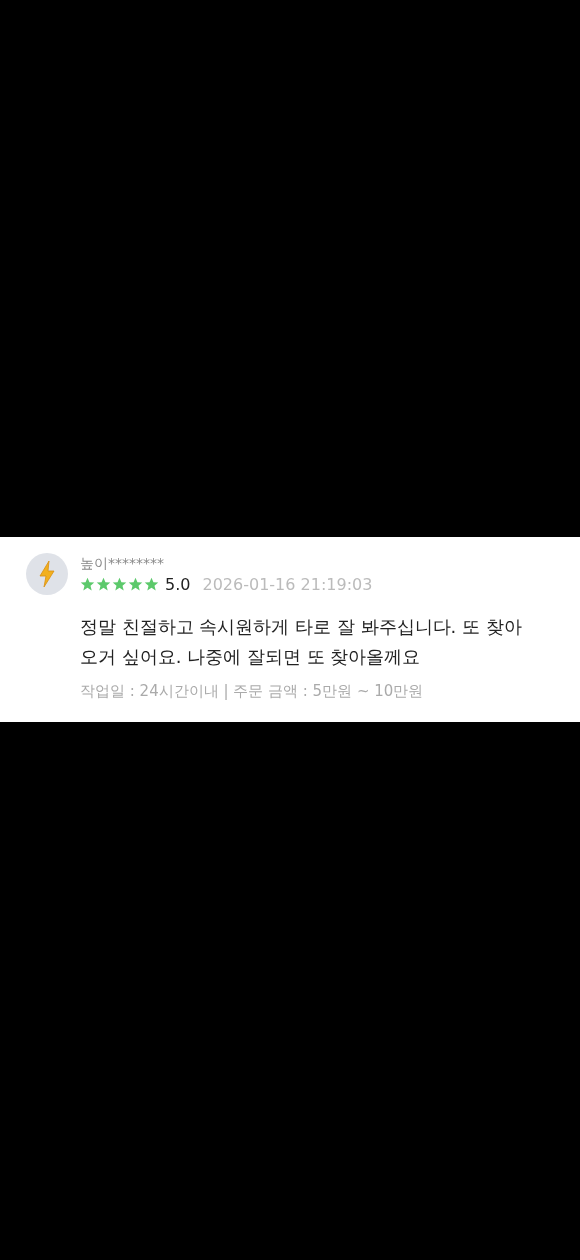 This screenshot has height=1260, width=580. Describe the element at coordinates (287, 584) in the screenshot. I see `review-date: 2026-01-16 21:19:03` at that location.